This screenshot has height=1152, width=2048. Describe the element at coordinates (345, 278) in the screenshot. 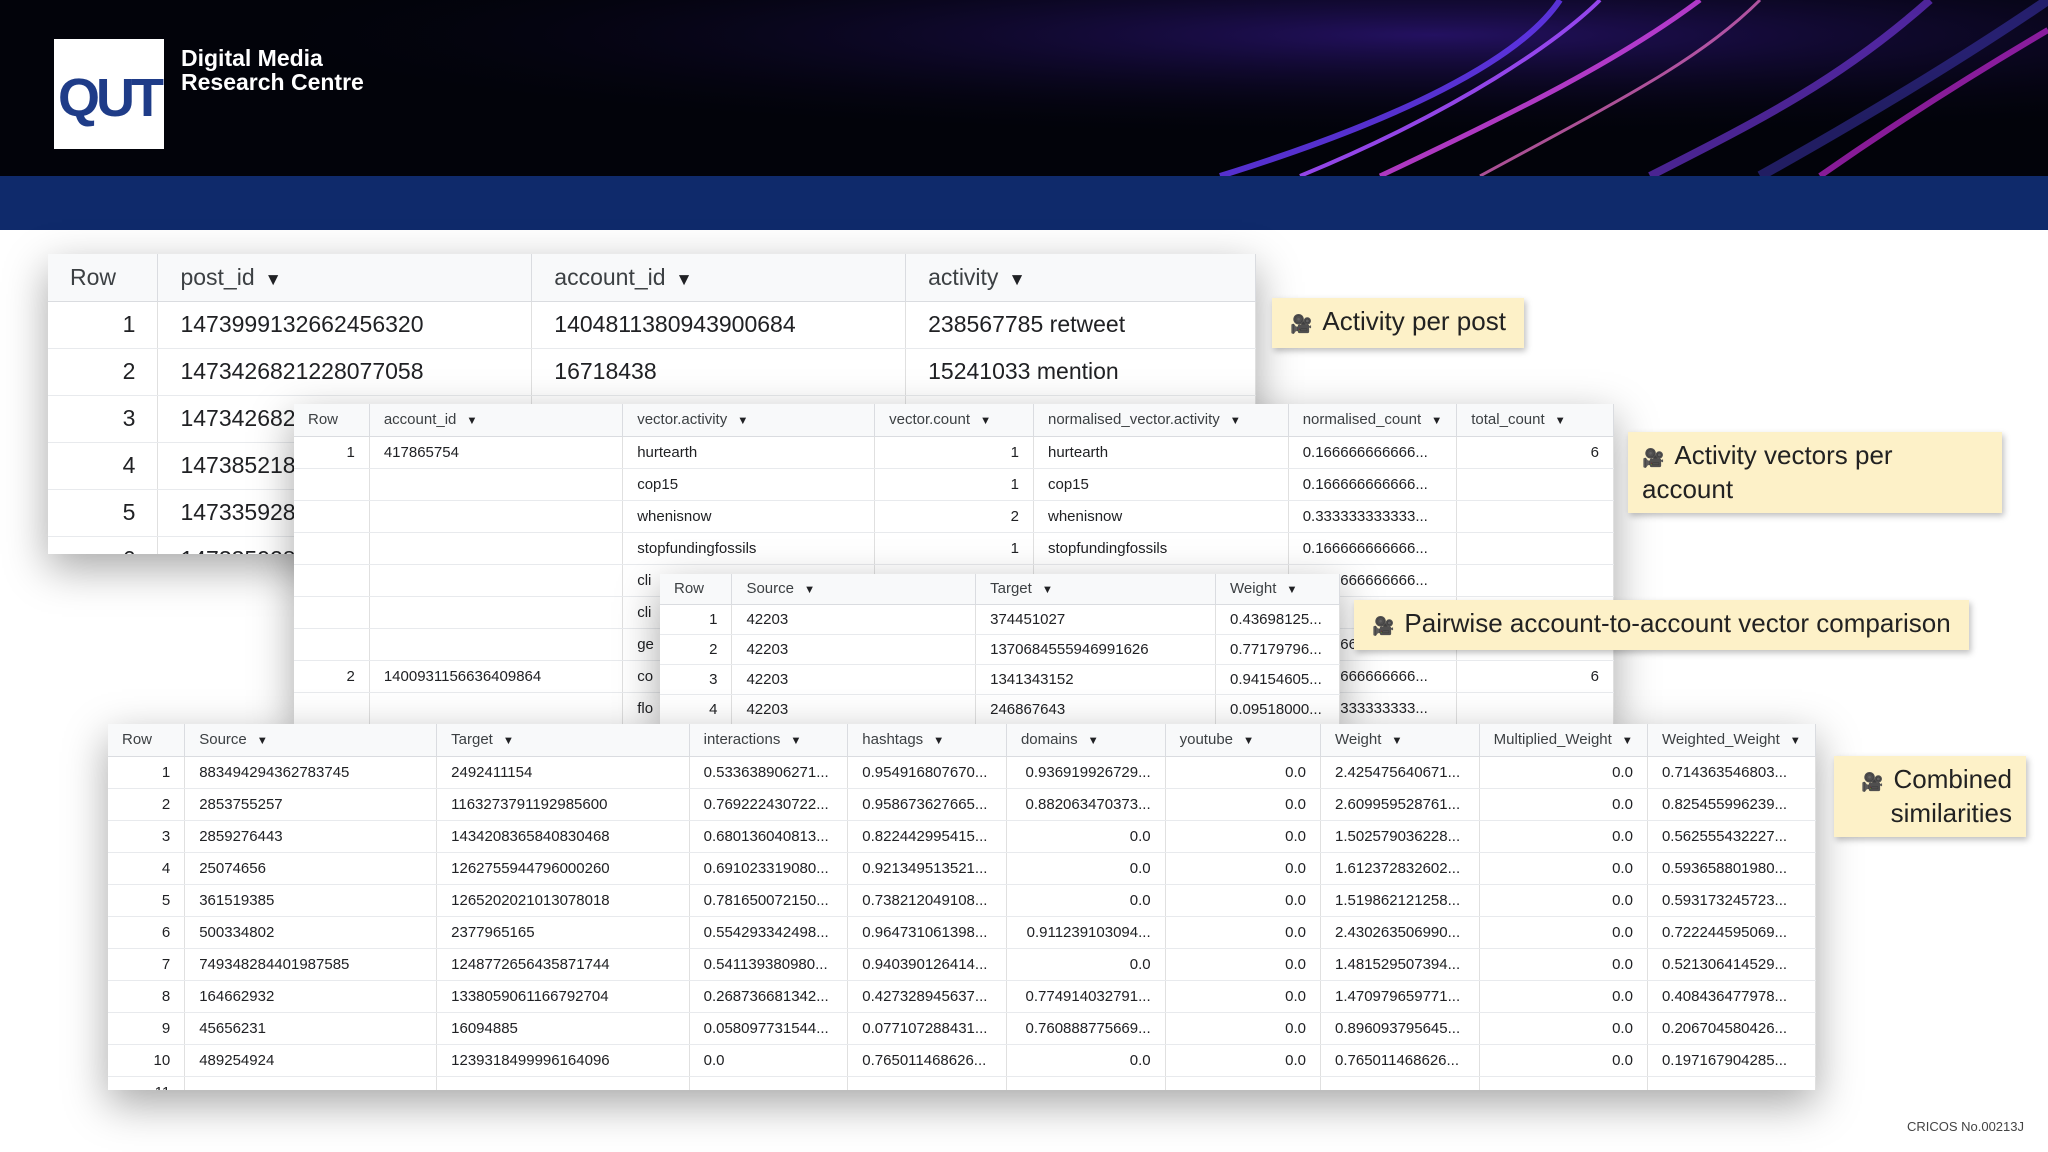

I see `column-header: post_id ▼` at that location.